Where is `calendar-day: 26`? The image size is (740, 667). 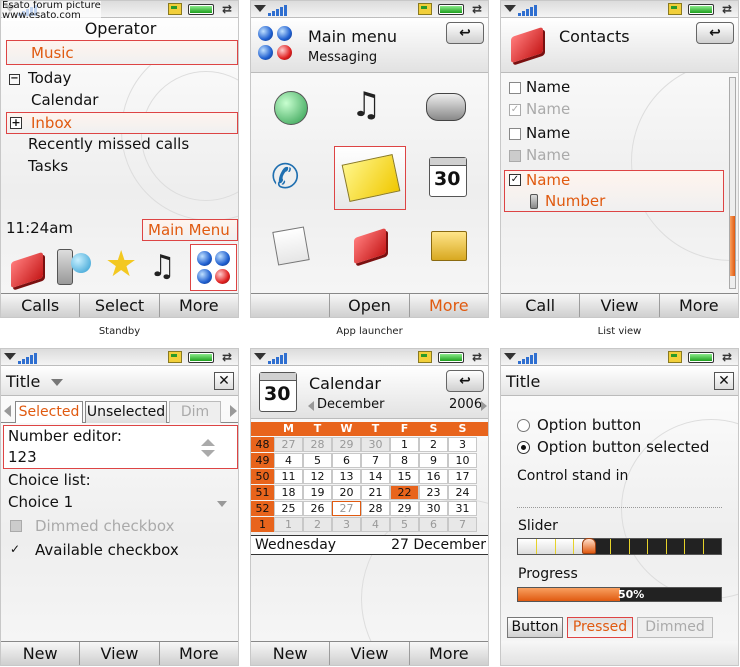 calendar-day: 26 is located at coordinates (317, 508).